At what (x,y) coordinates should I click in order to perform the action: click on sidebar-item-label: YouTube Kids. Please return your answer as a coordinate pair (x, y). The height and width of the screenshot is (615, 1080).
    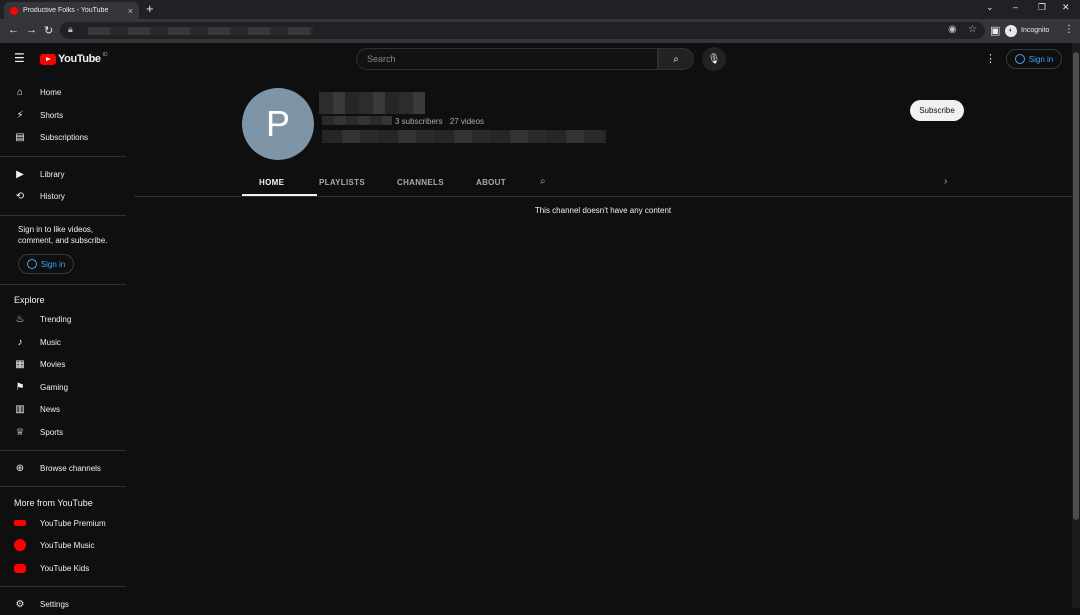
    Looking at the image, I should click on (65, 568).